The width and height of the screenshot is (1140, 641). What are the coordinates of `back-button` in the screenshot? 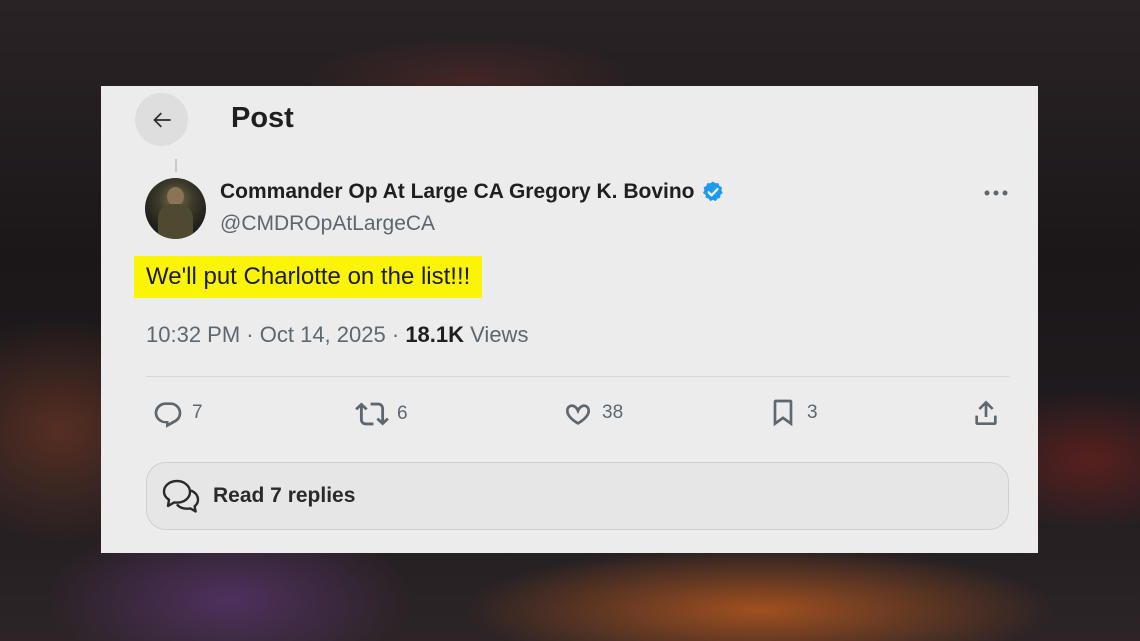 It's located at (161, 119).